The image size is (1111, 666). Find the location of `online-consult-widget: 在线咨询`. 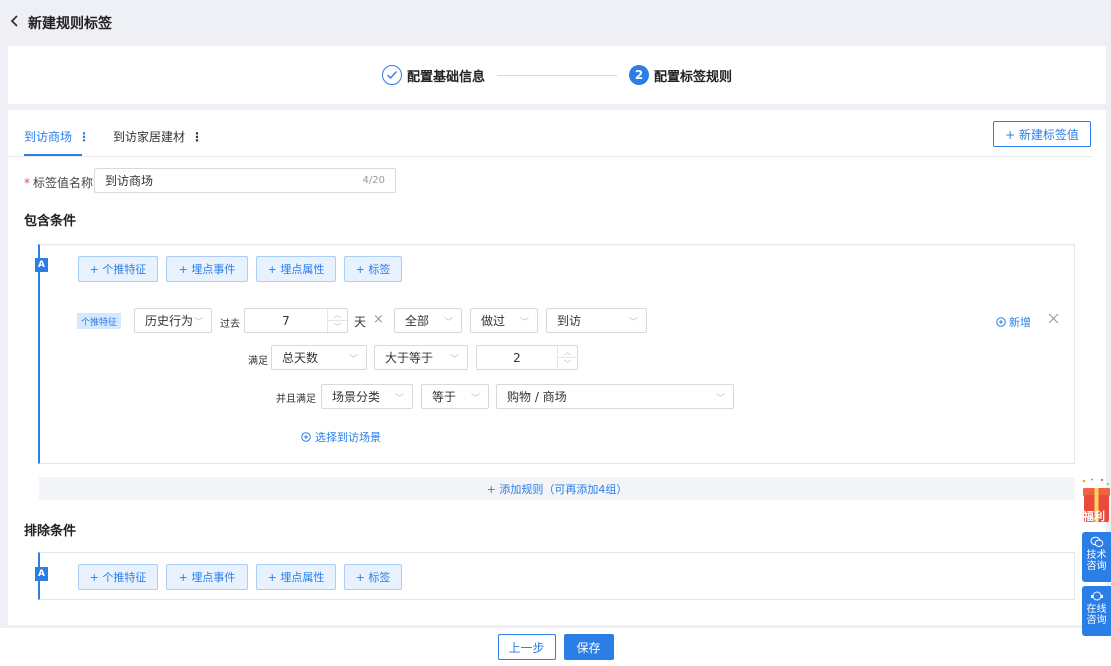

online-consult-widget: 在线咨询 is located at coordinates (1096, 611).